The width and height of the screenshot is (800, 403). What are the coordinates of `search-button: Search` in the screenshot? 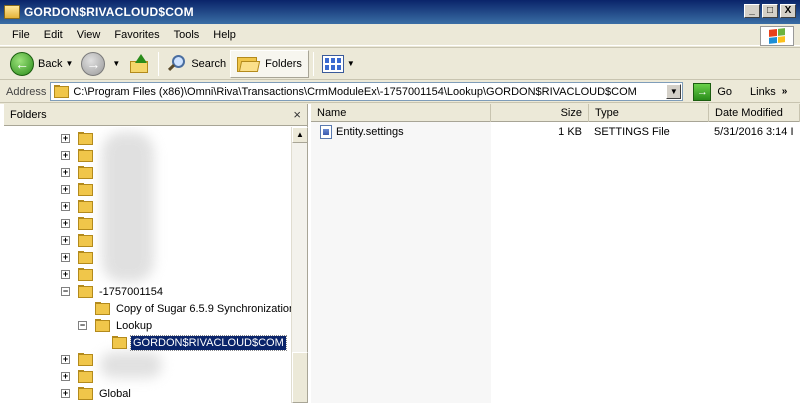 It's located at (196, 64).